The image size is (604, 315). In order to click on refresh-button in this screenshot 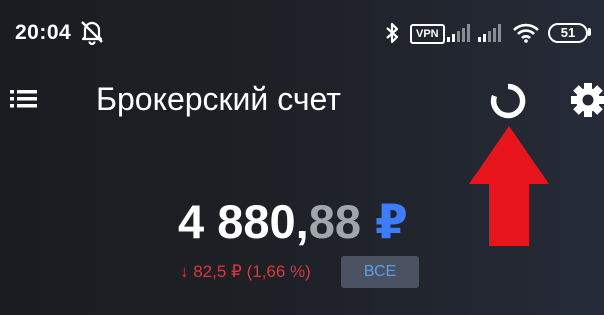, I will do `click(508, 101)`.